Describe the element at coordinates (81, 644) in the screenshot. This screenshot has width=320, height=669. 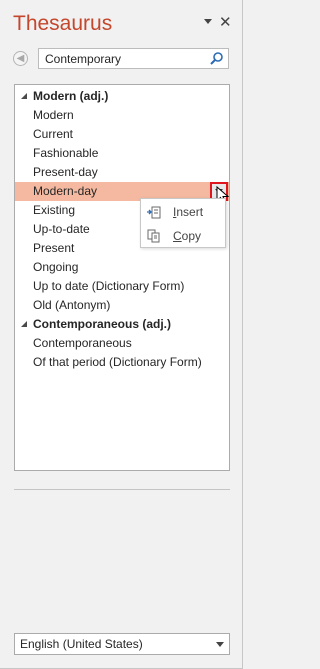
I see `language-select-value: English (United States)` at that location.